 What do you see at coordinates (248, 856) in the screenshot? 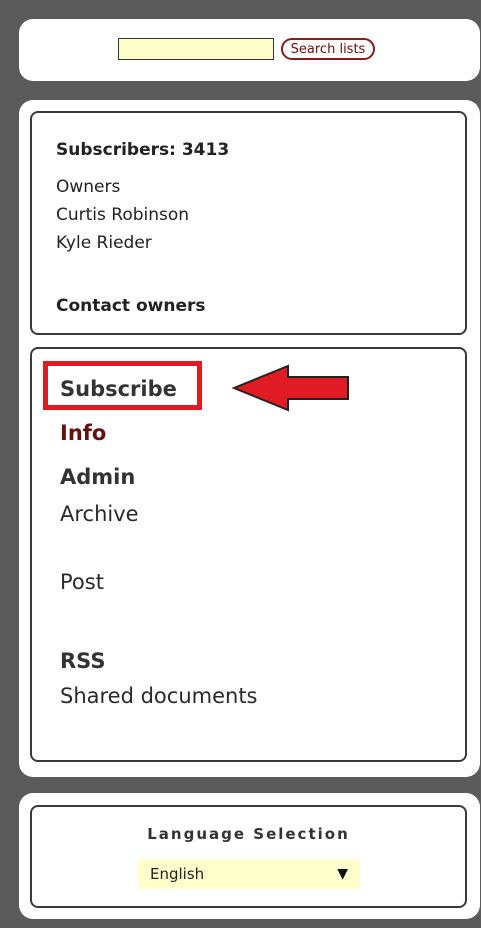
I see `language-box: Language Selection English ▼` at bounding box center [248, 856].